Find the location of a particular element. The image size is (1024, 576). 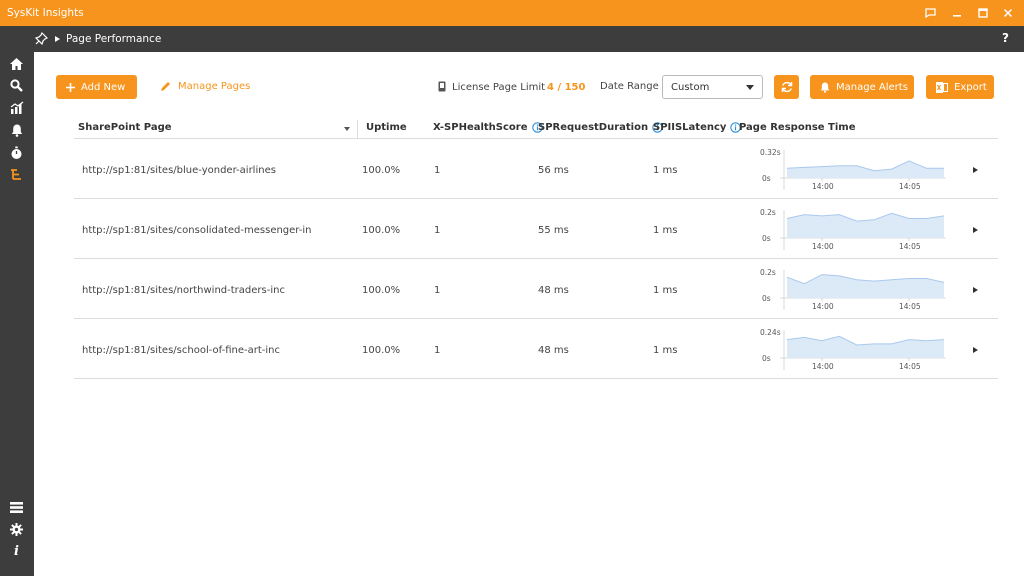

sidebar-item-about: i is located at coordinates (16, 551).